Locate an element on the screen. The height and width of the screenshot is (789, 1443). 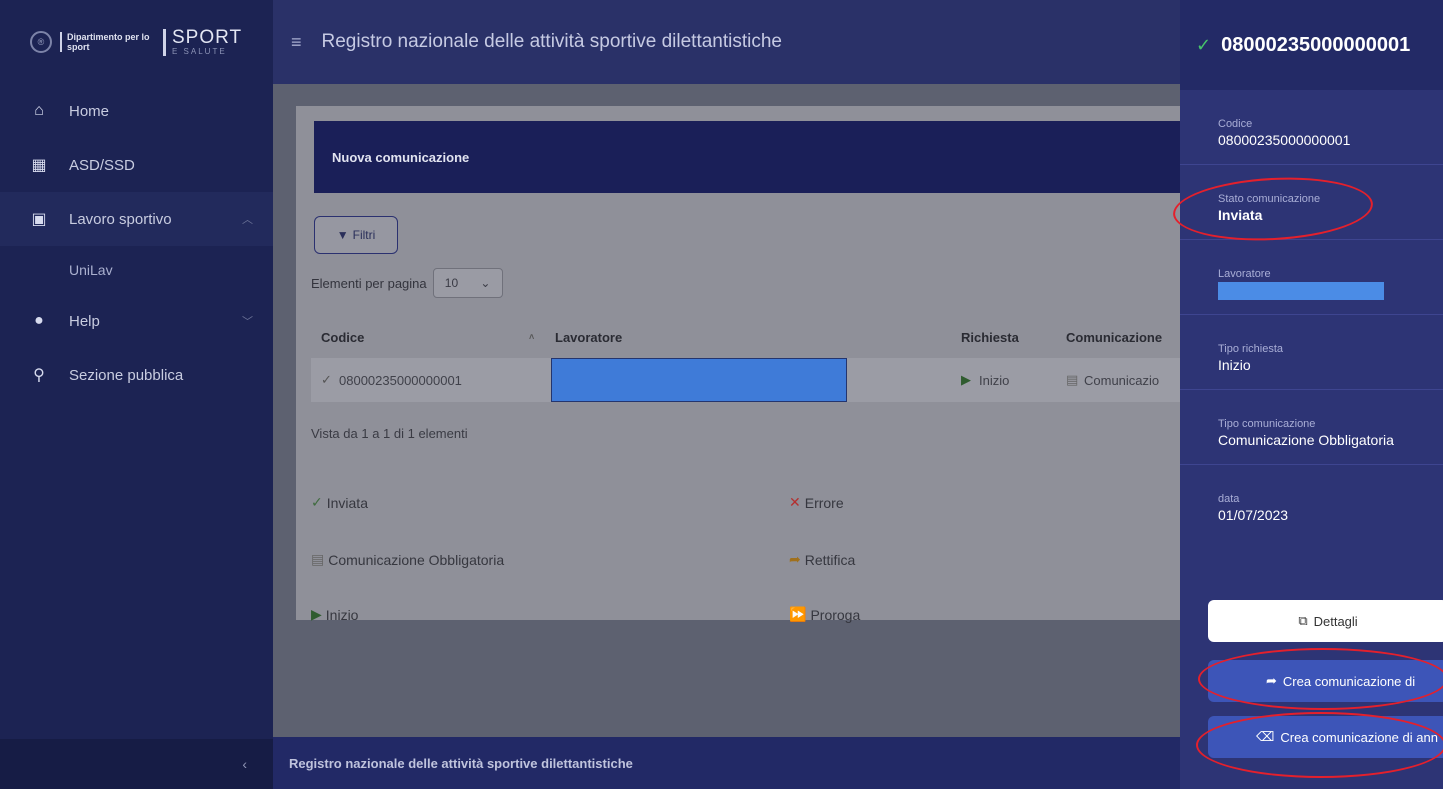
logo-brand: SPORT E SALUTE is located at coordinates (202, 42).